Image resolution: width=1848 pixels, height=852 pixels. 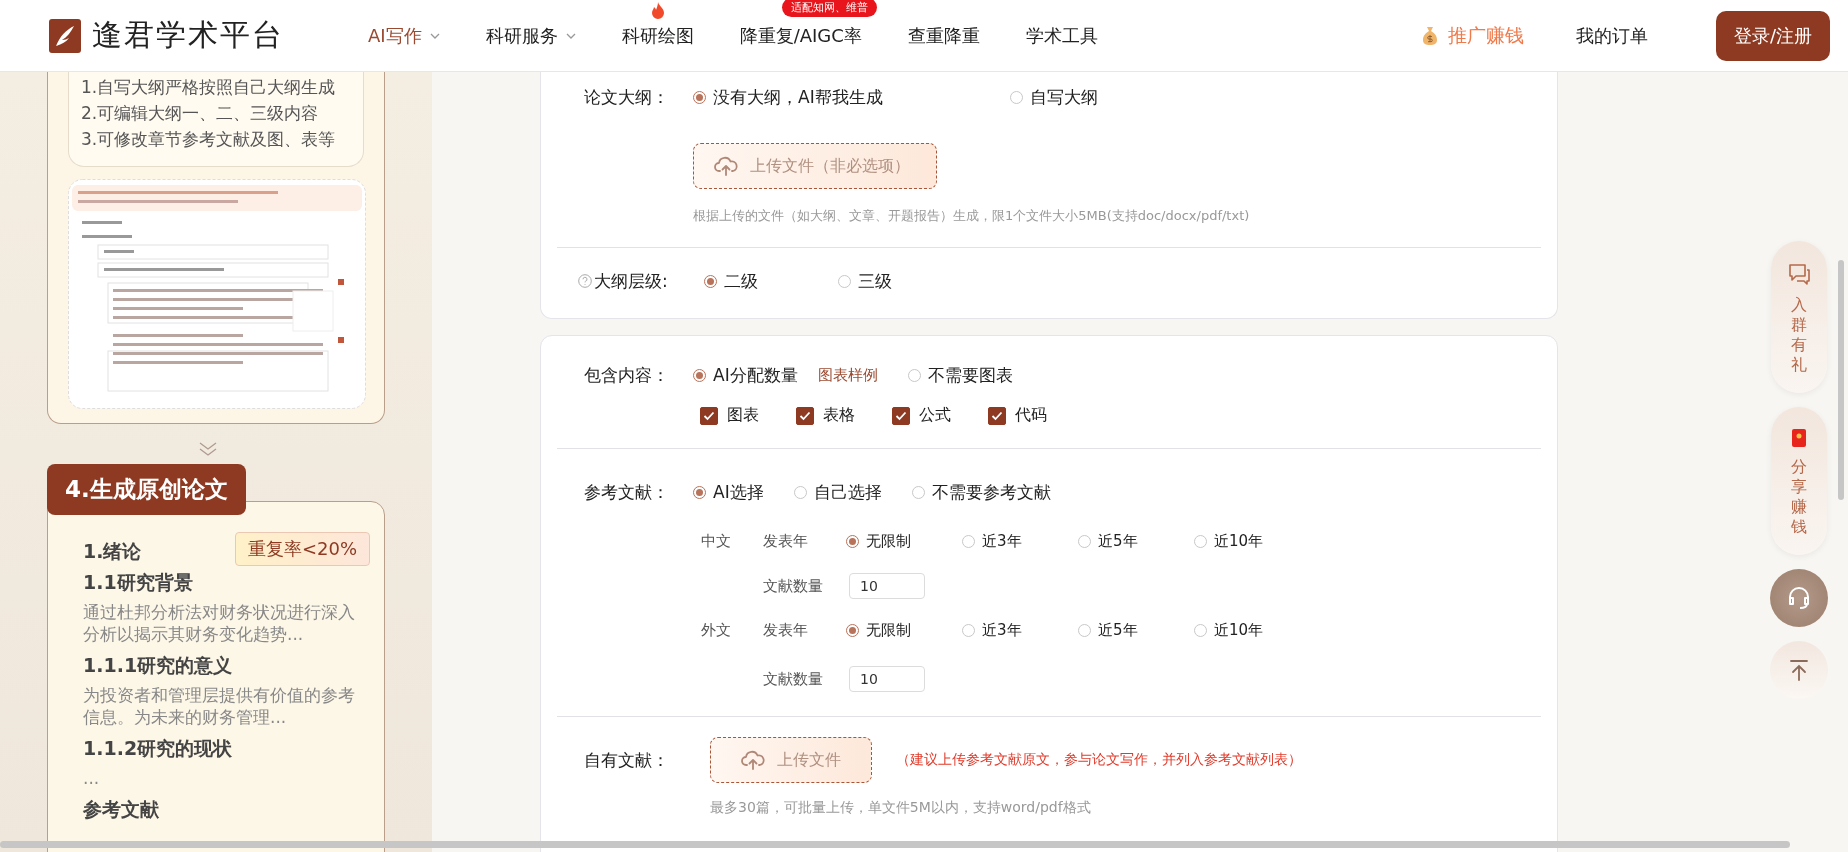 I want to click on logo-icon, so click(x=65, y=35).